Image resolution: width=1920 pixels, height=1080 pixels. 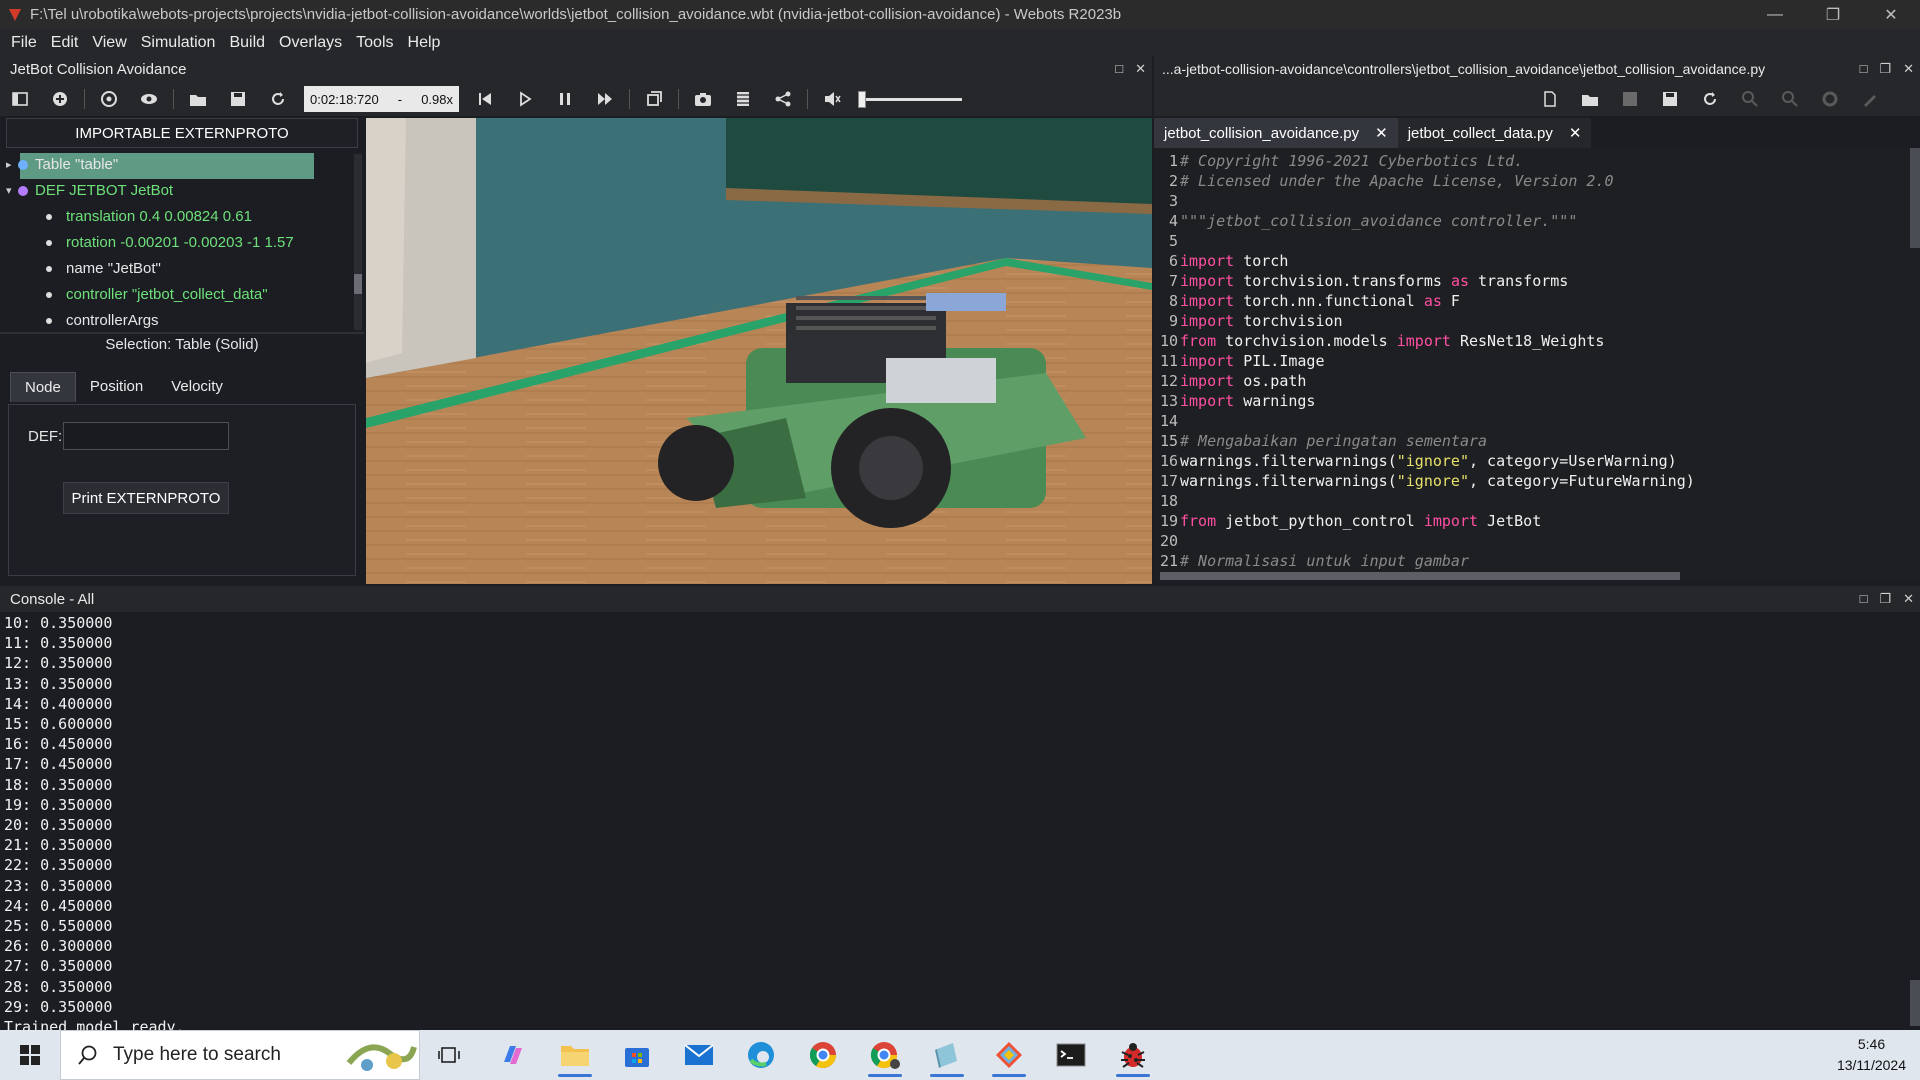 What do you see at coordinates (1915, 198) in the screenshot?
I see `editor-vertical-scrollbar` at bounding box center [1915, 198].